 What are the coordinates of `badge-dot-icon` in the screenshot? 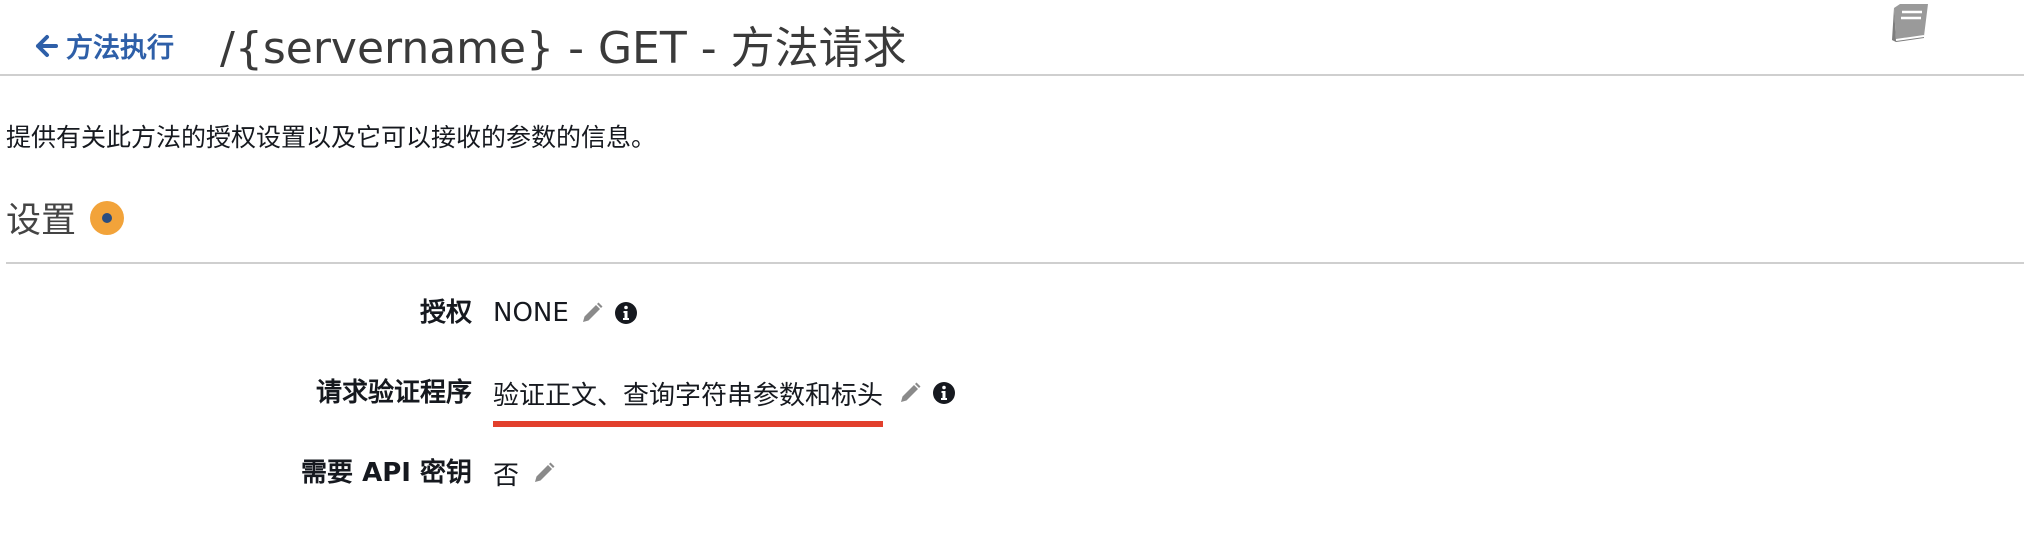 It's located at (107, 217).